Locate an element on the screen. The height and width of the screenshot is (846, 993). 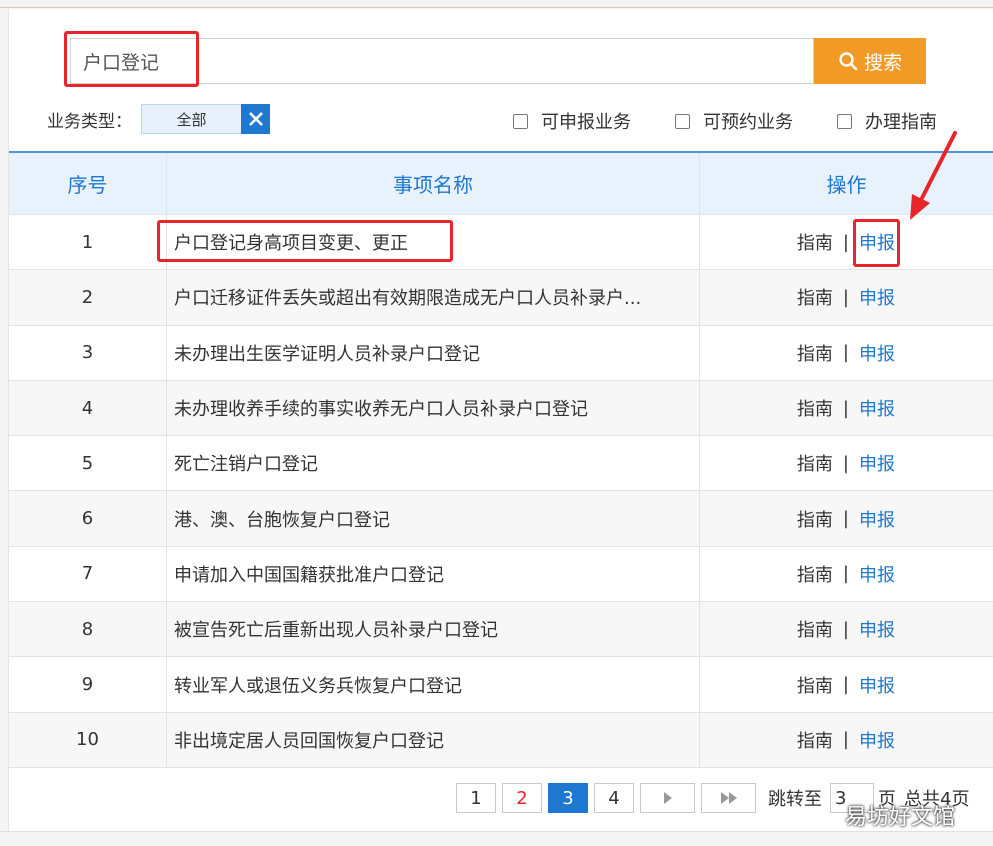
bottom-border is located at coordinates (496, 838).